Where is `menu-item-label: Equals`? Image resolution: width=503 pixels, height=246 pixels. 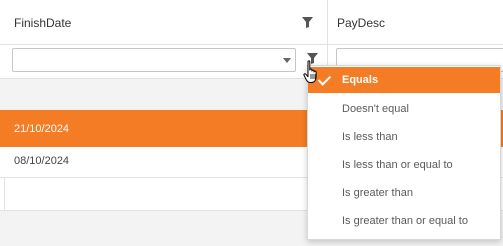 menu-item-label: Equals is located at coordinates (360, 80).